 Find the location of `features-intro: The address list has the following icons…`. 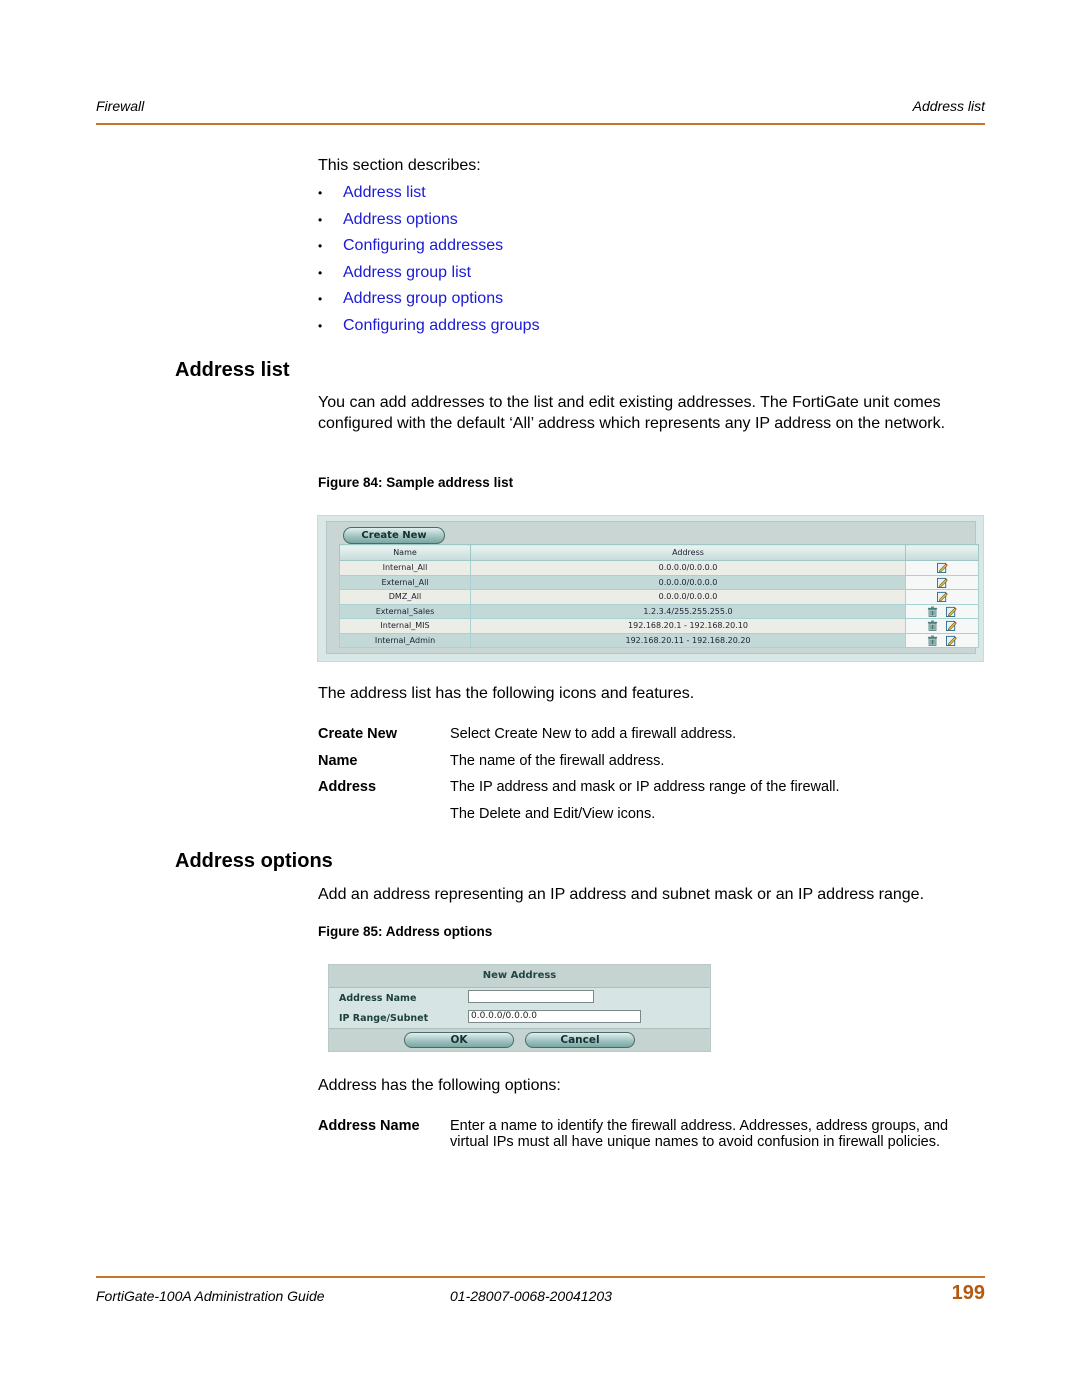

features-intro: The address list has the following icons… is located at coordinates (506, 693).